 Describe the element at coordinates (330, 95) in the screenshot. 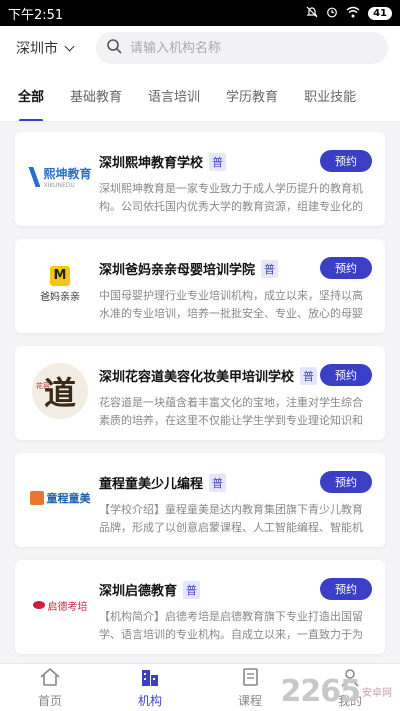

I see `tab-vocational-skills: 职业技能` at that location.